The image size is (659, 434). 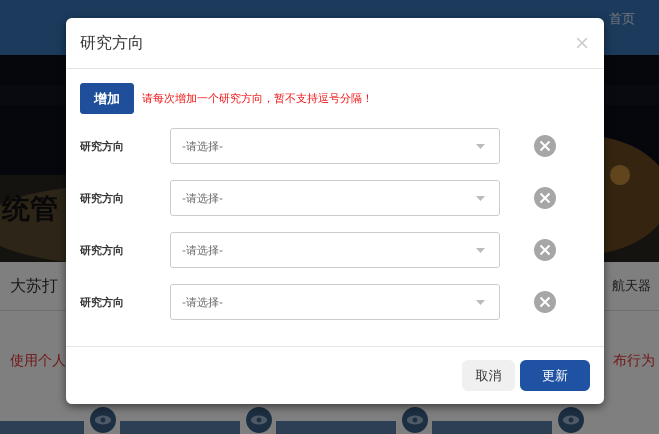 I want to click on dialog-title: 研究方向, so click(x=112, y=43).